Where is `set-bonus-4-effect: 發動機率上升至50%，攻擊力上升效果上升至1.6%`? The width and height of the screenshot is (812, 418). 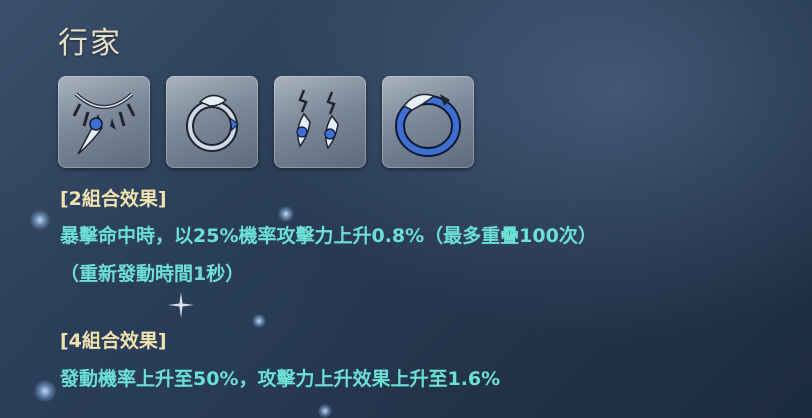 set-bonus-4-effect: 發動機率上升至50%，攻擊力上升效果上升至1.6% is located at coordinates (280, 379).